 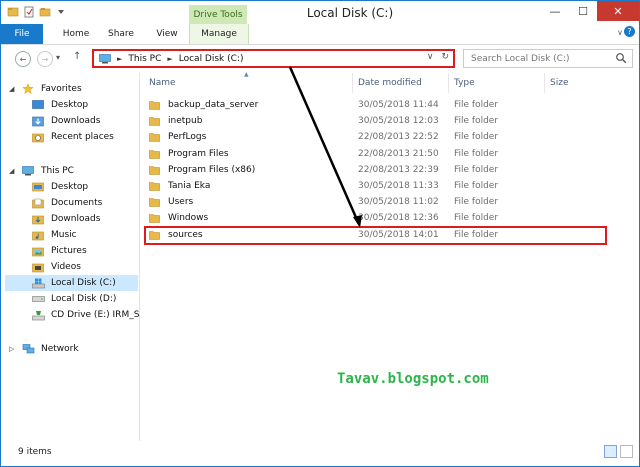 I want to click on status-bar: 9 items, so click(x=320, y=454).